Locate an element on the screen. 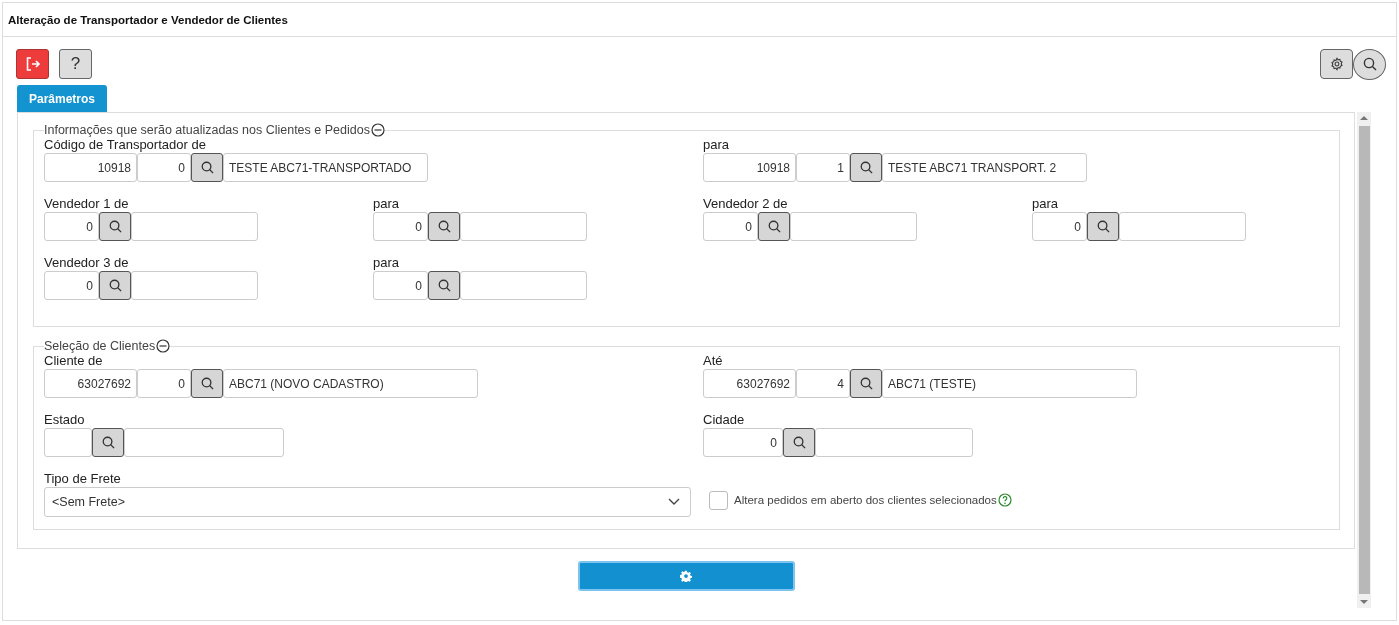 The width and height of the screenshot is (1399, 625). field-label: Tipo de Frete is located at coordinates (83, 479).